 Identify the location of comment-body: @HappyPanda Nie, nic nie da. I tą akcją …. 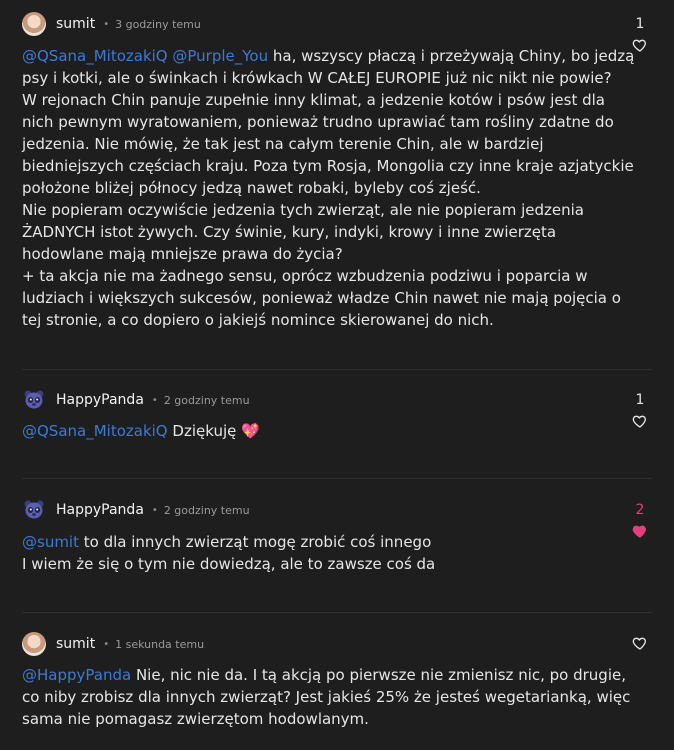
(331, 697).